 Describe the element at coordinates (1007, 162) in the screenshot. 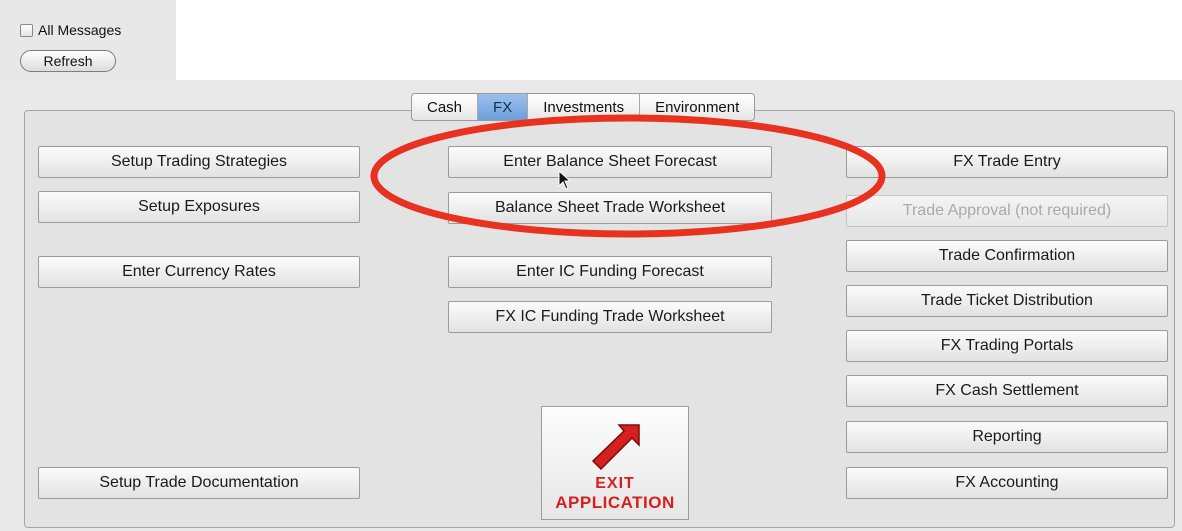

I see `fx-trade-entry-button: FX Trade Entry` at that location.